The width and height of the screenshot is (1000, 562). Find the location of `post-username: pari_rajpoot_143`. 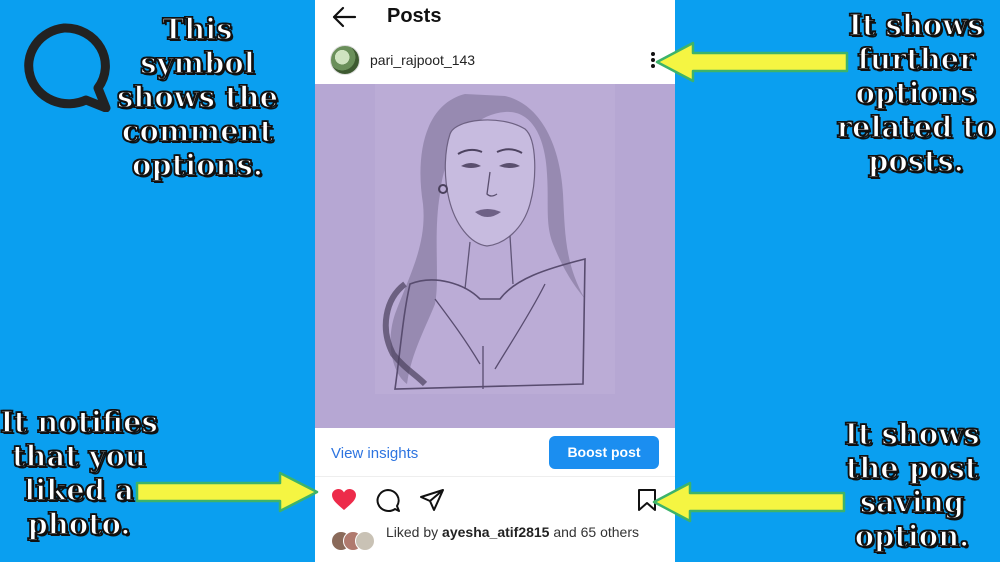

post-username: pari_rajpoot_143 is located at coordinates (422, 60).